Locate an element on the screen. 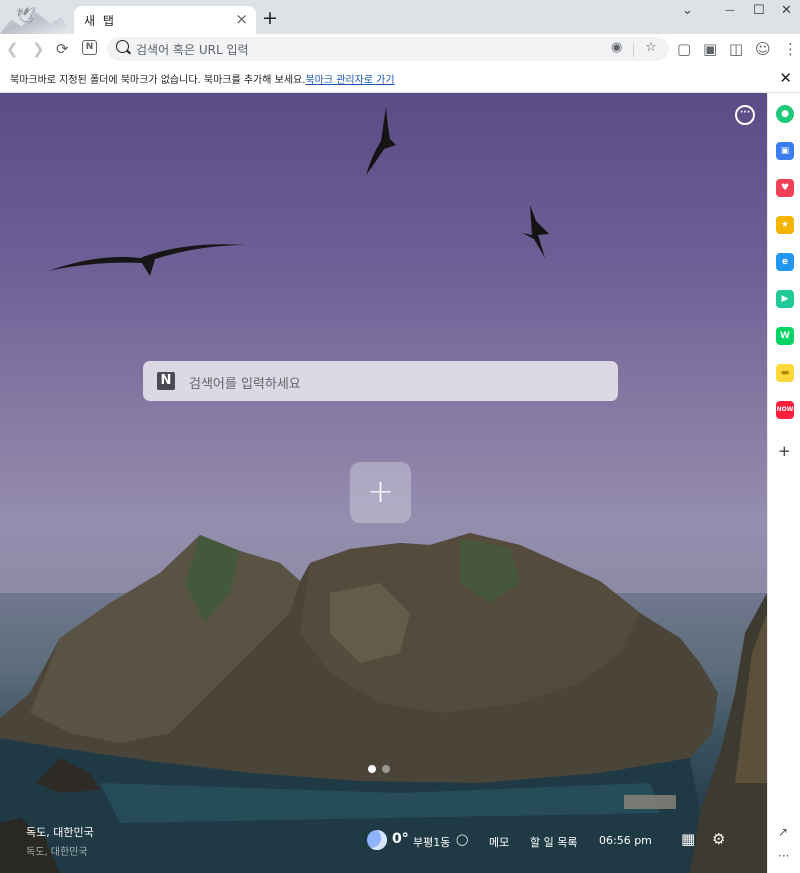 Image resolution: width=800 pixels, height=873 pixels. address-placeholder: 검색어 혹은 URL 입력 is located at coordinates (192, 50).